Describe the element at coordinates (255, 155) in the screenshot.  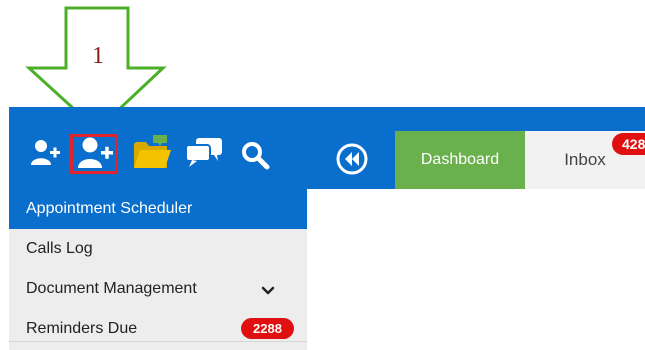
I see `search-icon` at that location.